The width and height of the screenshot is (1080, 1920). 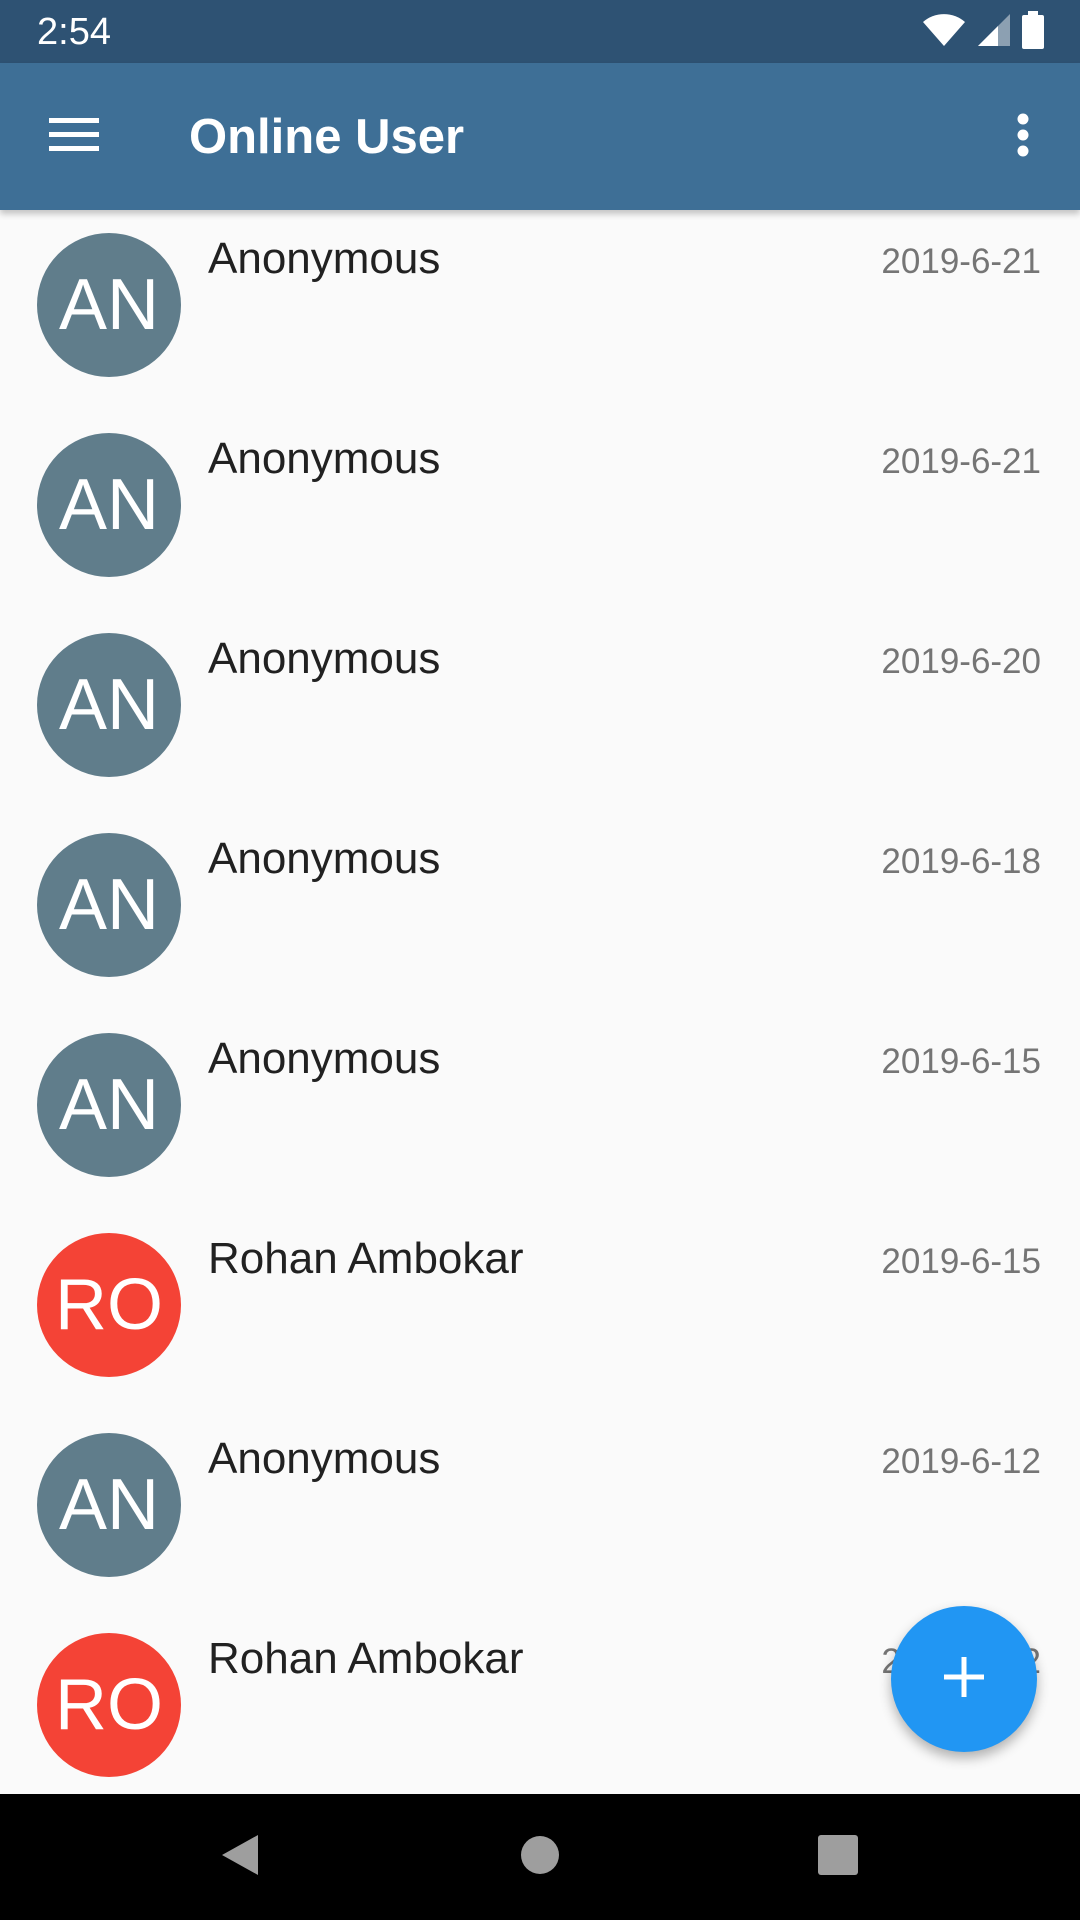 What do you see at coordinates (961, 861) in the screenshot?
I see `user-date: 2019-6-18` at bounding box center [961, 861].